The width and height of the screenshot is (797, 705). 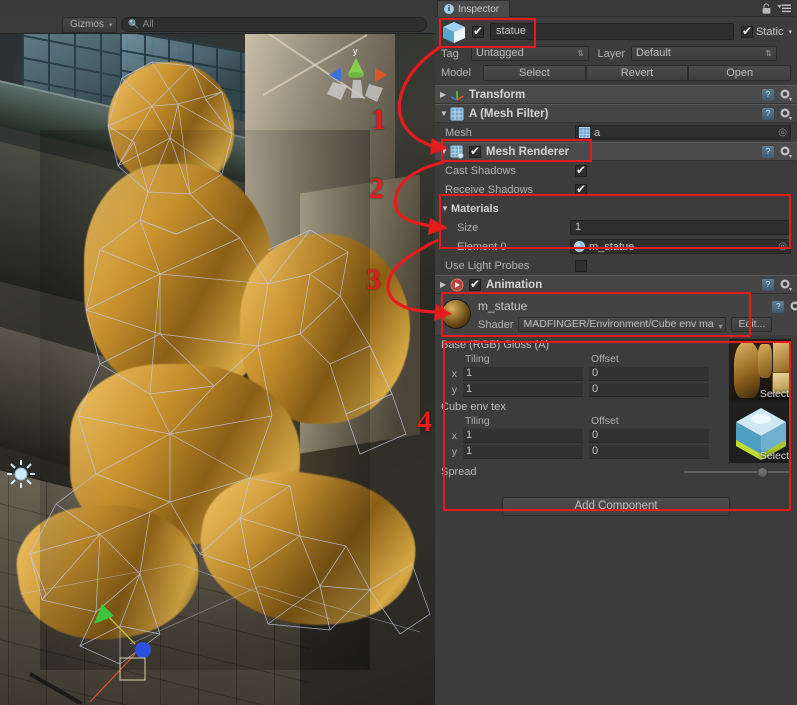 I want to click on tab-inspector: i Inspector, so click(x=474, y=8).